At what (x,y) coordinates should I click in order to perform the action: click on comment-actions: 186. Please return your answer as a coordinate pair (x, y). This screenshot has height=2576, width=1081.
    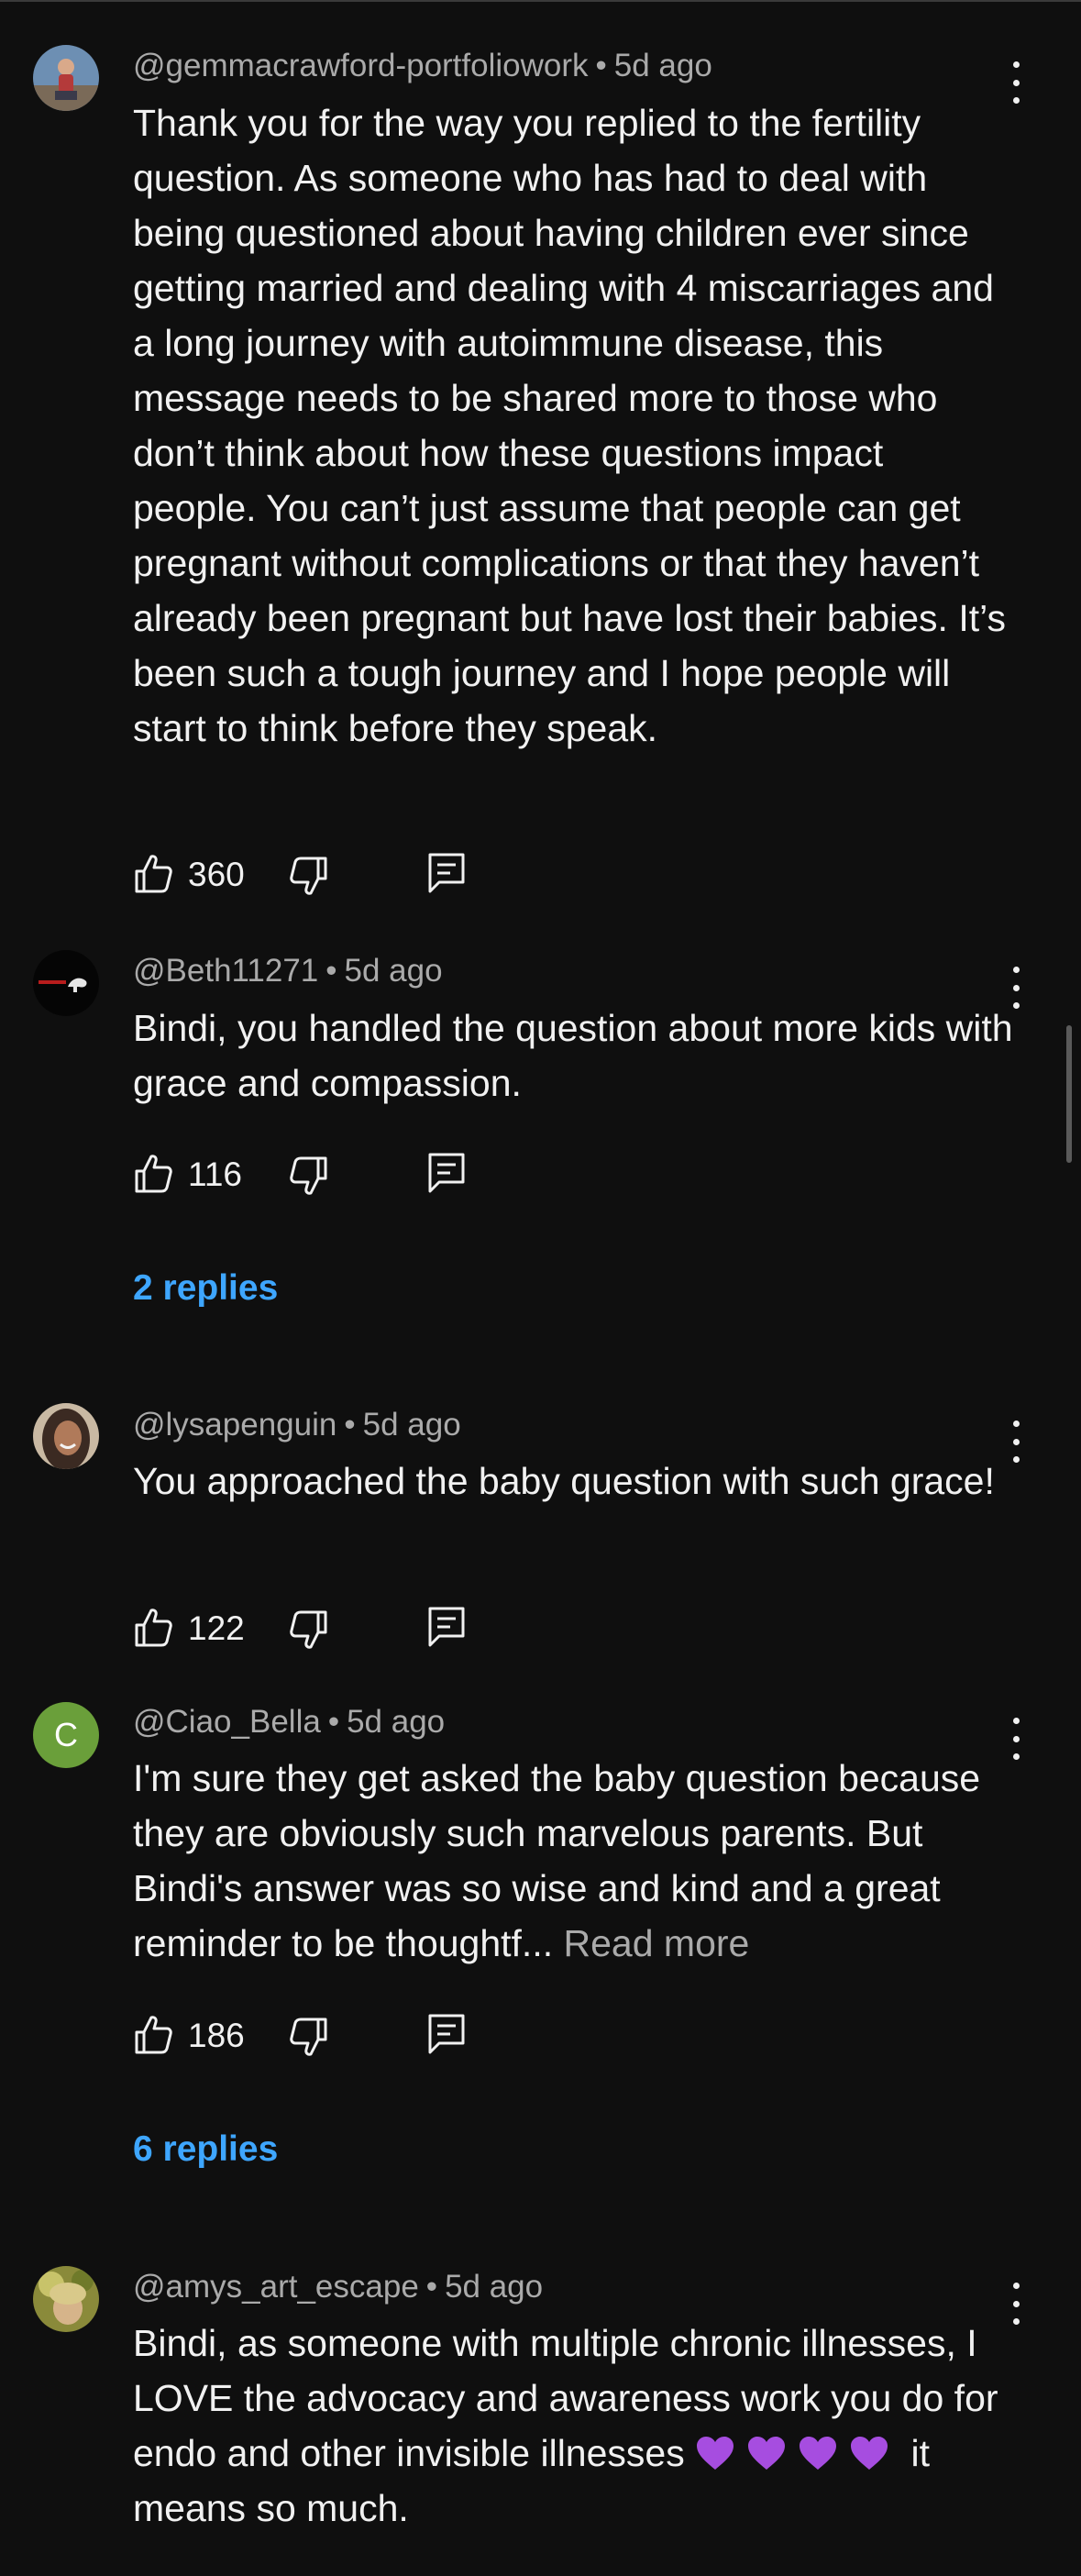
    Looking at the image, I should click on (316, 2036).